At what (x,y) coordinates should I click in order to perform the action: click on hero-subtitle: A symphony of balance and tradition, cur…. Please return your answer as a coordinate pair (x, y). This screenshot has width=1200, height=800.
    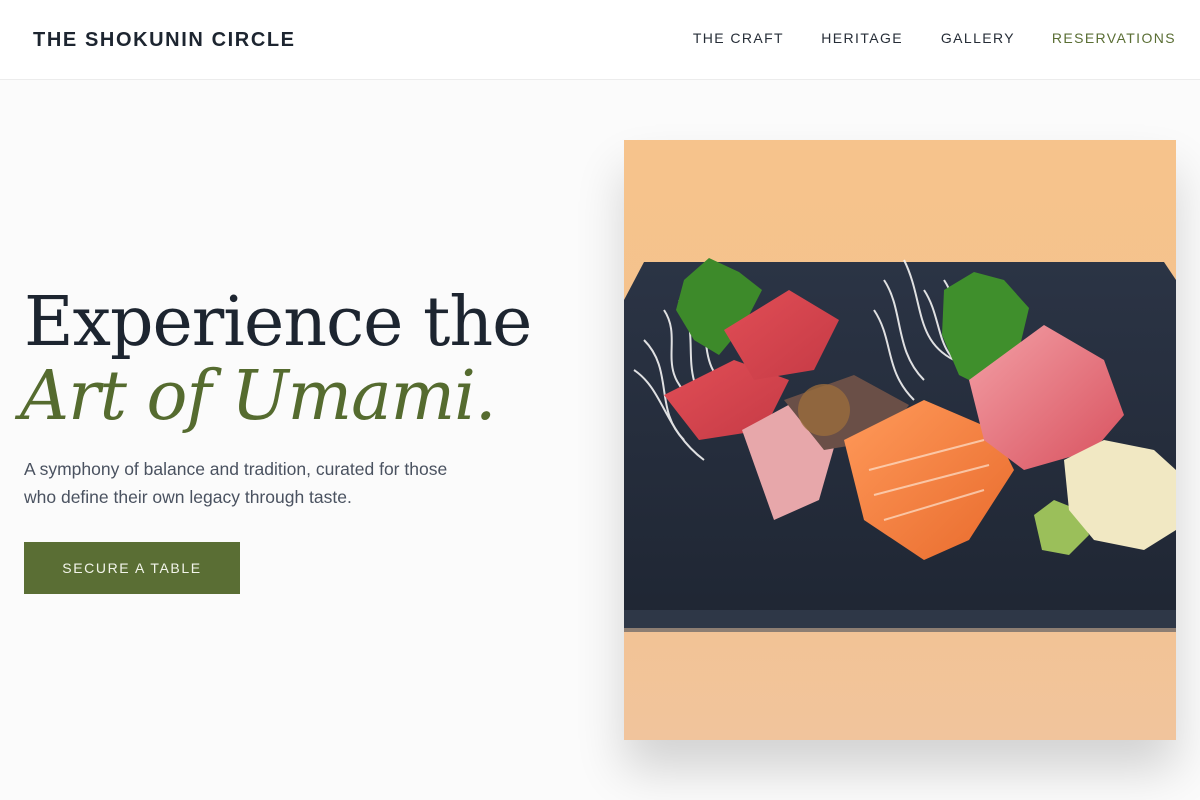
    Looking at the image, I should click on (236, 483).